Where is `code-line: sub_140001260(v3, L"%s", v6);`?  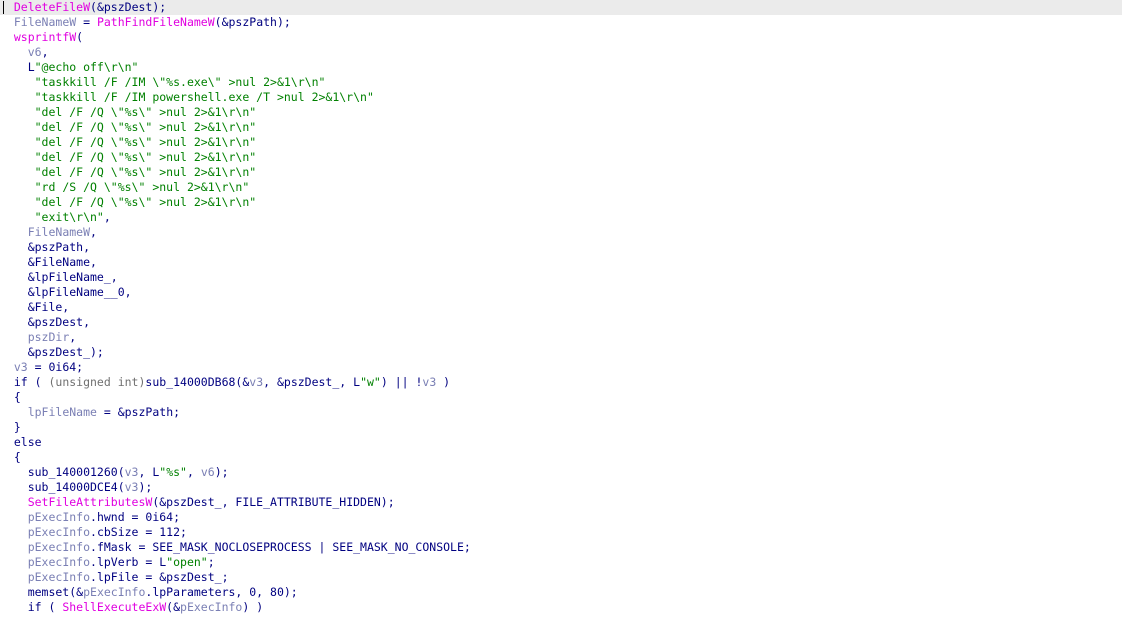
code-line: sub_140001260(v3, L"%s", v6); is located at coordinates (561, 472).